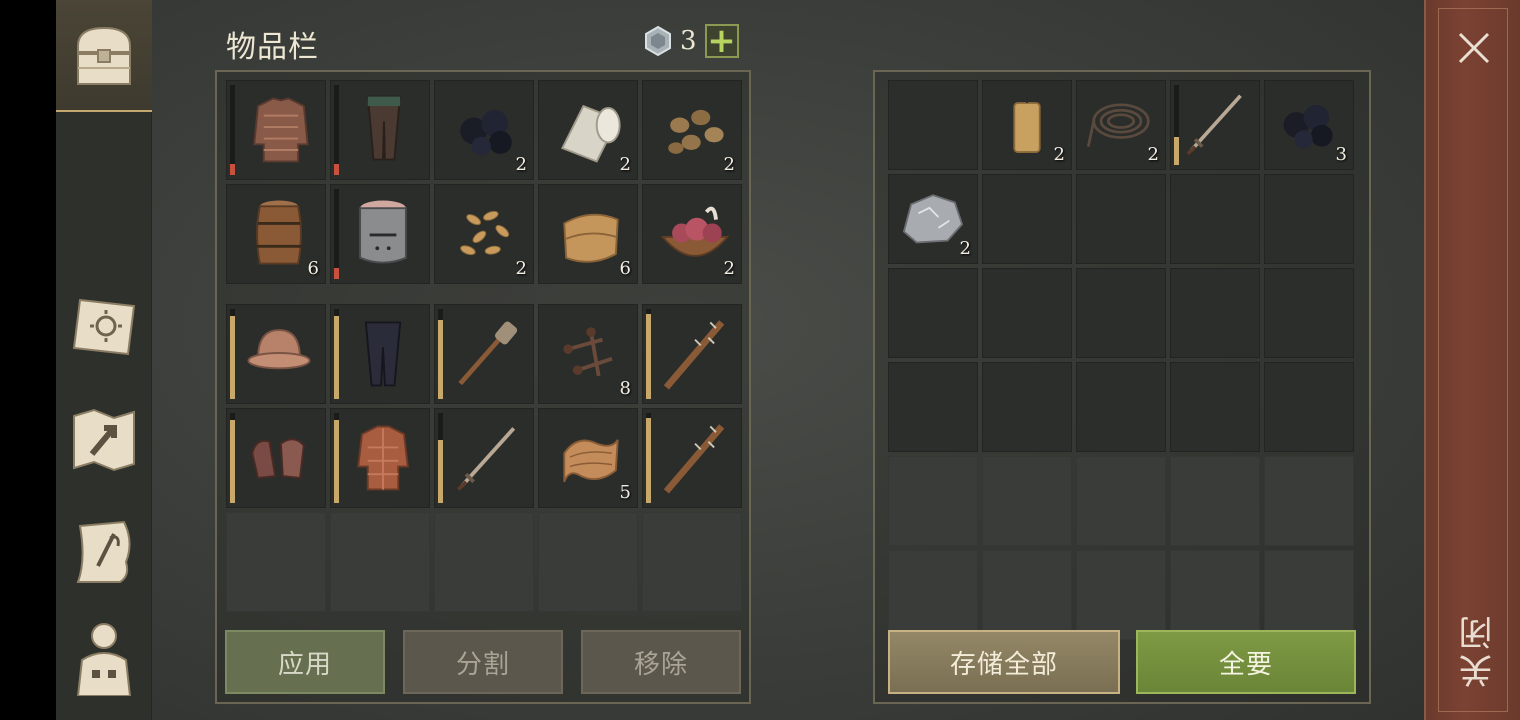 Image resolution: width=1520 pixels, height=720 pixels. I want to click on padded-pants-icon, so click(383, 354).